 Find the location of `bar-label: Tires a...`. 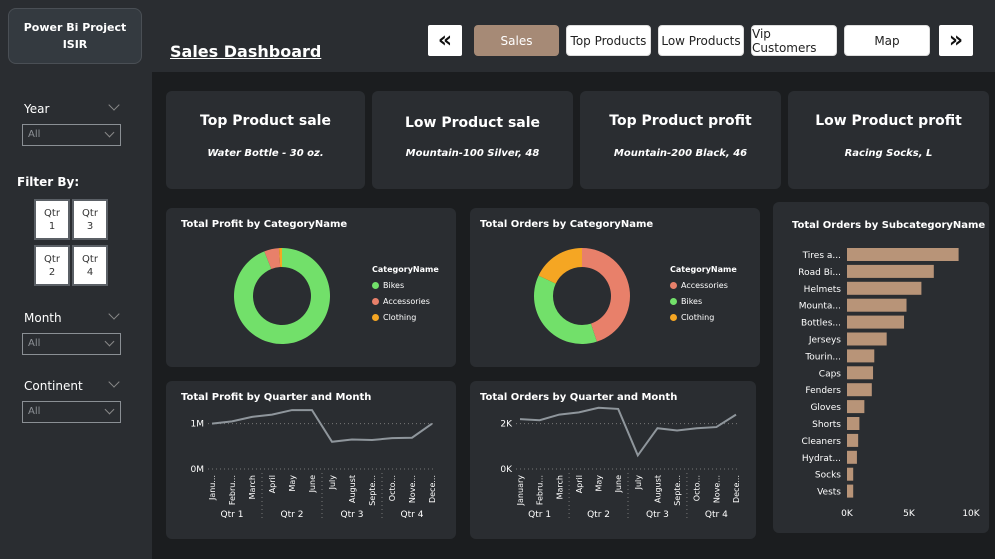

bar-label: Tires a... is located at coordinates (821, 256).